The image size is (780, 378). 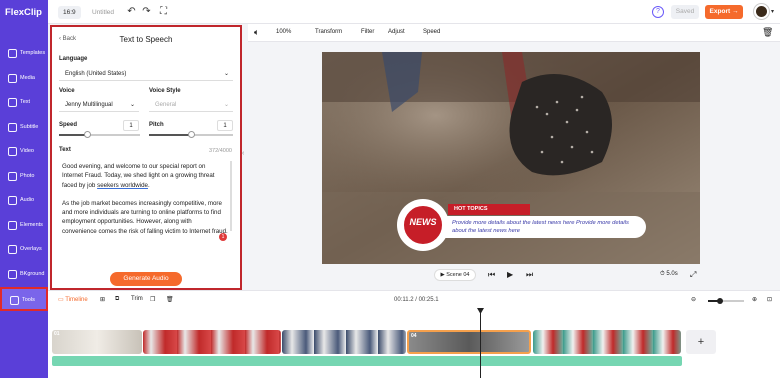 What do you see at coordinates (102, 299) in the screenshot?
I see `split-icon: ⊞` at bounding box center [102, 299].